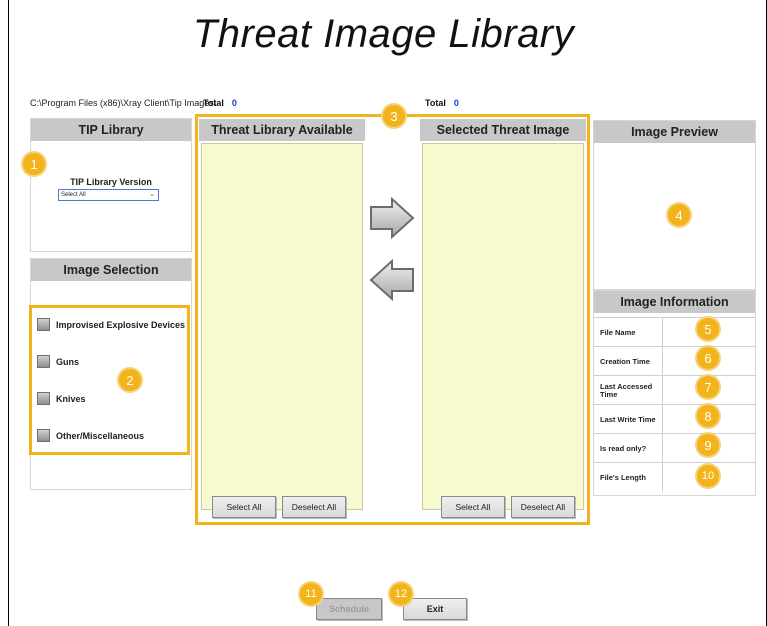 The height and width of the screenshot is (626, 767). I want to click on creation-time-label: Creation Time, so click(625, 361).